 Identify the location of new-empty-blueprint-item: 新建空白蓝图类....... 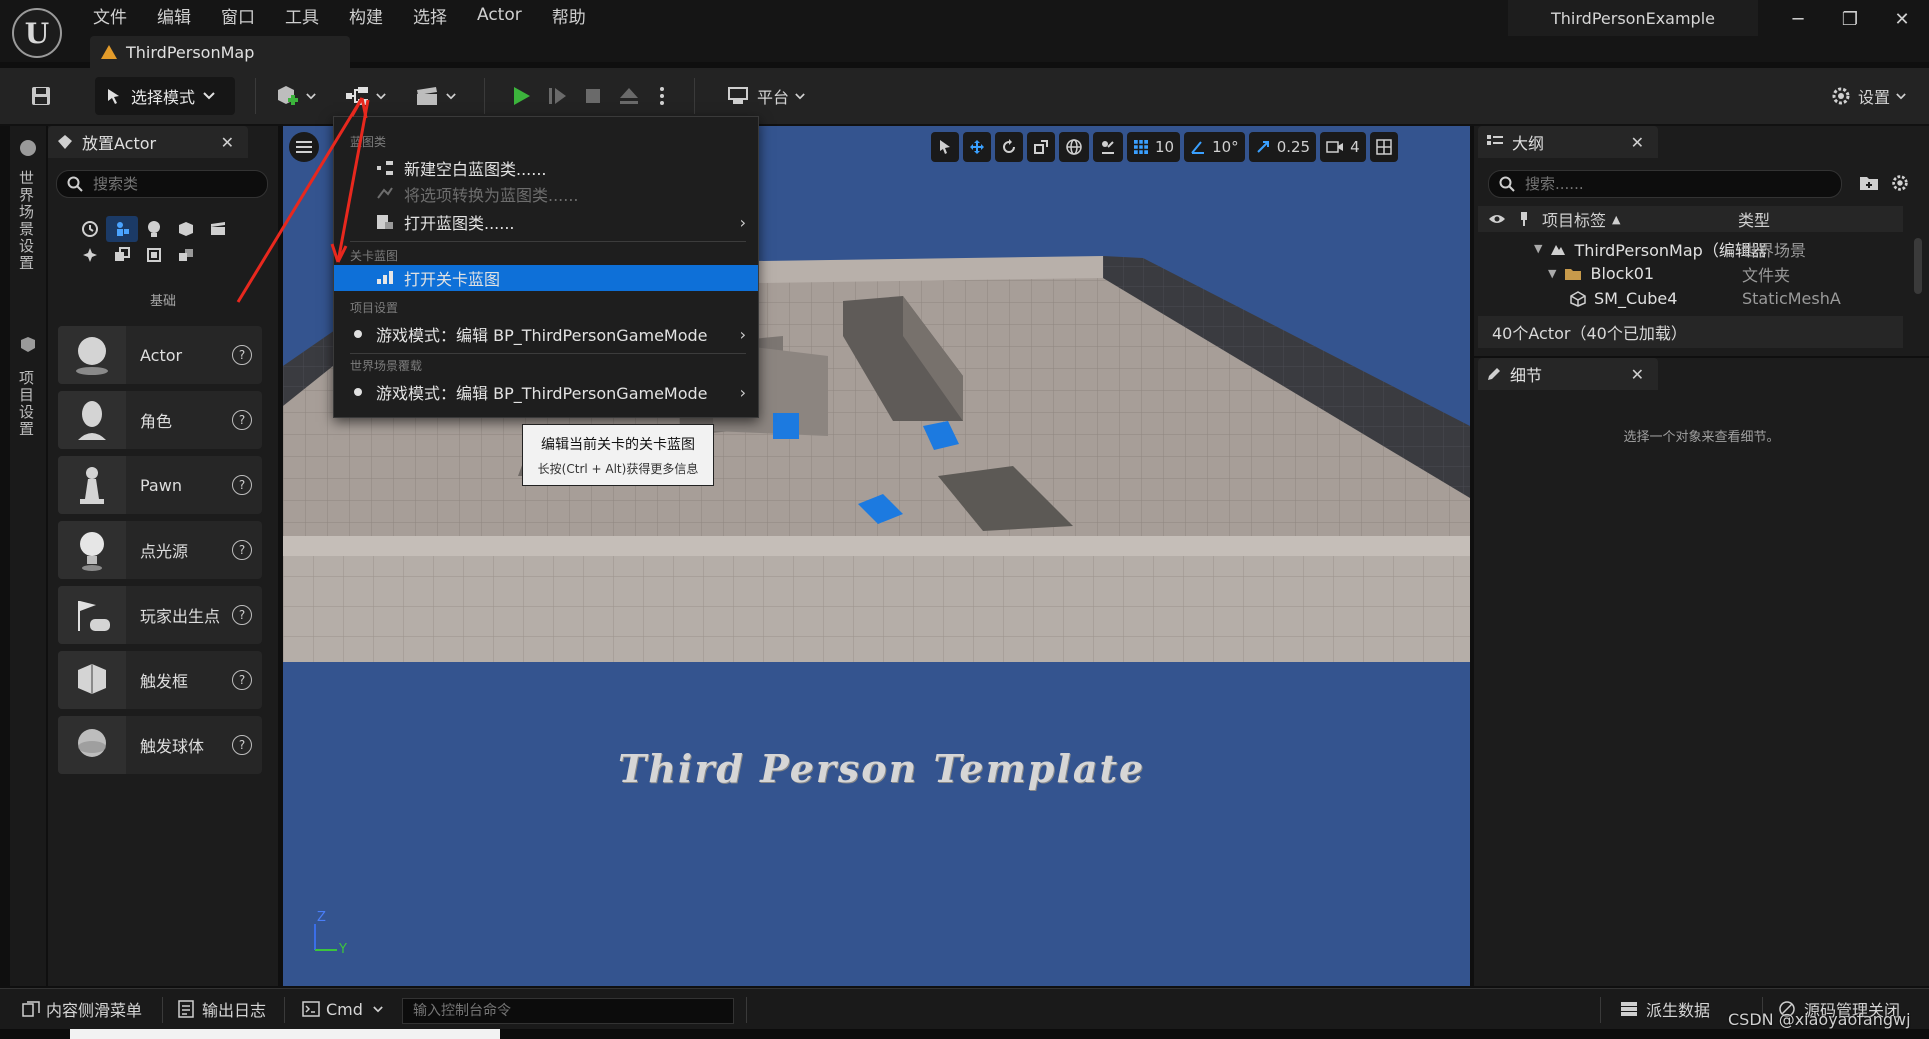
(546, 168).